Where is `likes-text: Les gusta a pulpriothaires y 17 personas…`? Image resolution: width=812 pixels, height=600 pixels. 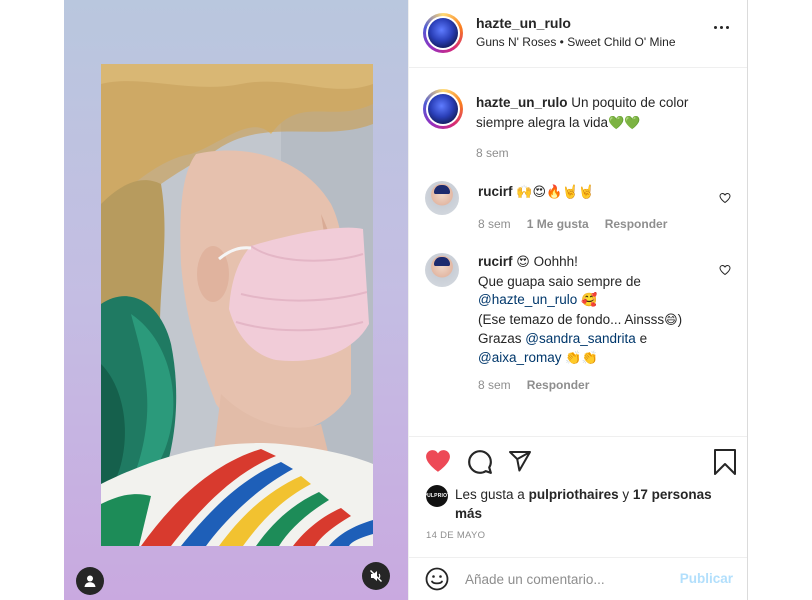 likes-text: Les gusta a pulpriothaires y 17 personas… is located at coordinates (590, 504).